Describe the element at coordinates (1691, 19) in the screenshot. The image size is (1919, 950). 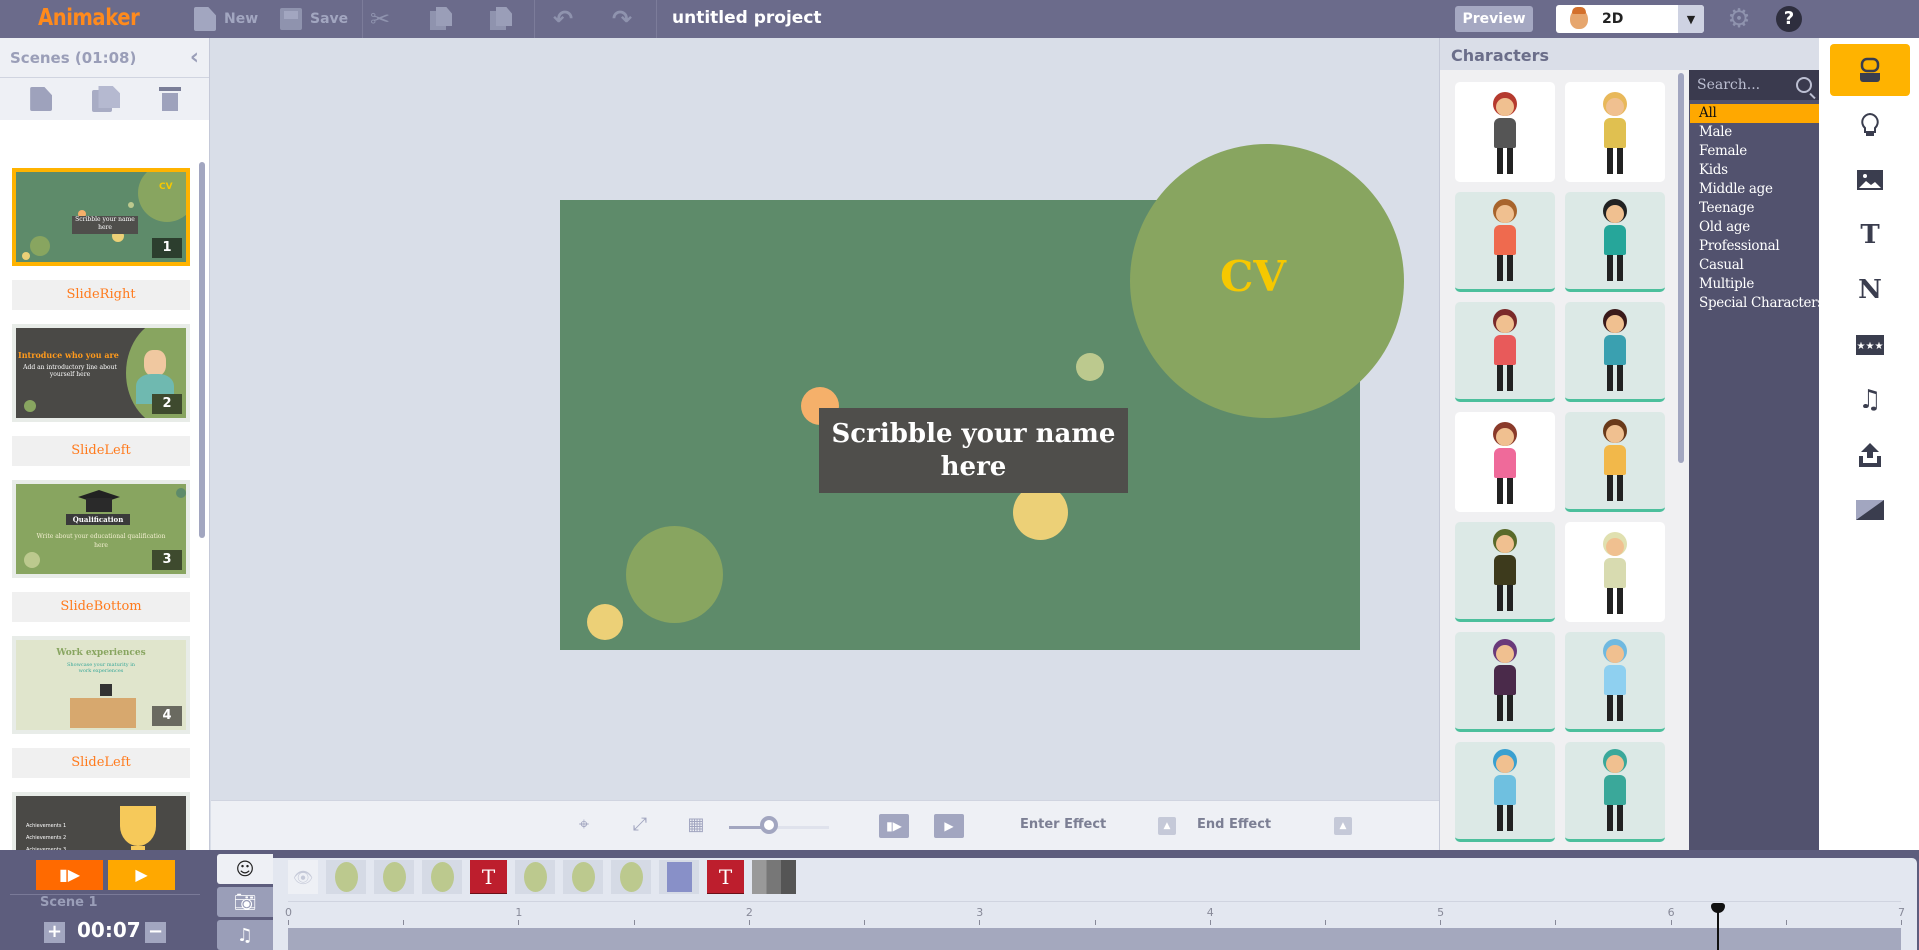
I see `chevron-down-icon: ▼` at that location.